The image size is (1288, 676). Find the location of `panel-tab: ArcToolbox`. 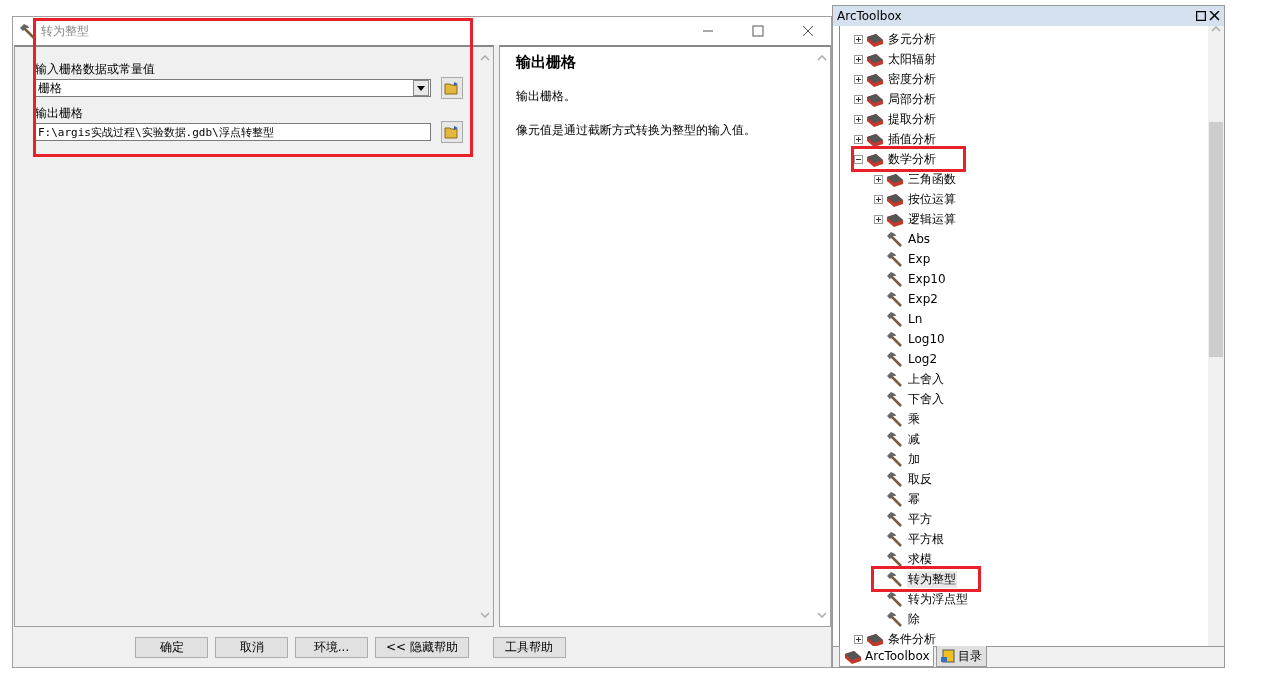

panel-tab: ArcToolbox is located at coordinates (887, 656).